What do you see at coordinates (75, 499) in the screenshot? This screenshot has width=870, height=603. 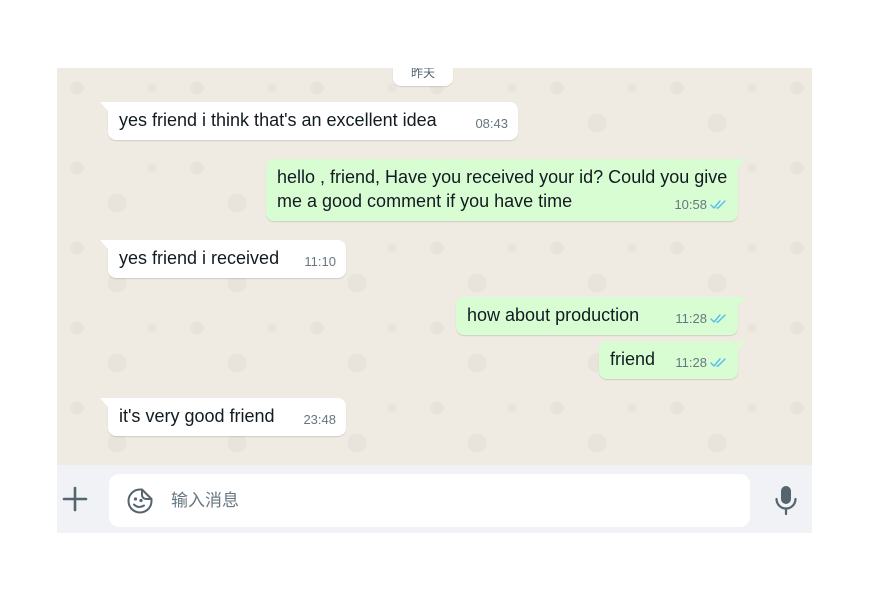 I see `plus-icon` at bounding box center [75, 499].